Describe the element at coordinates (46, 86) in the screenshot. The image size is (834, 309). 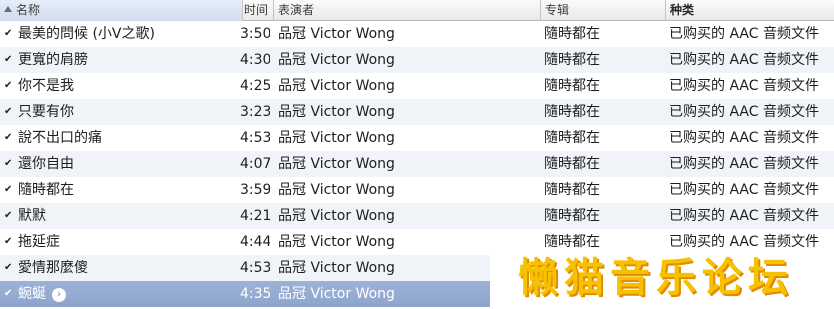
I see `track-name-text: 你不是我` at that location.